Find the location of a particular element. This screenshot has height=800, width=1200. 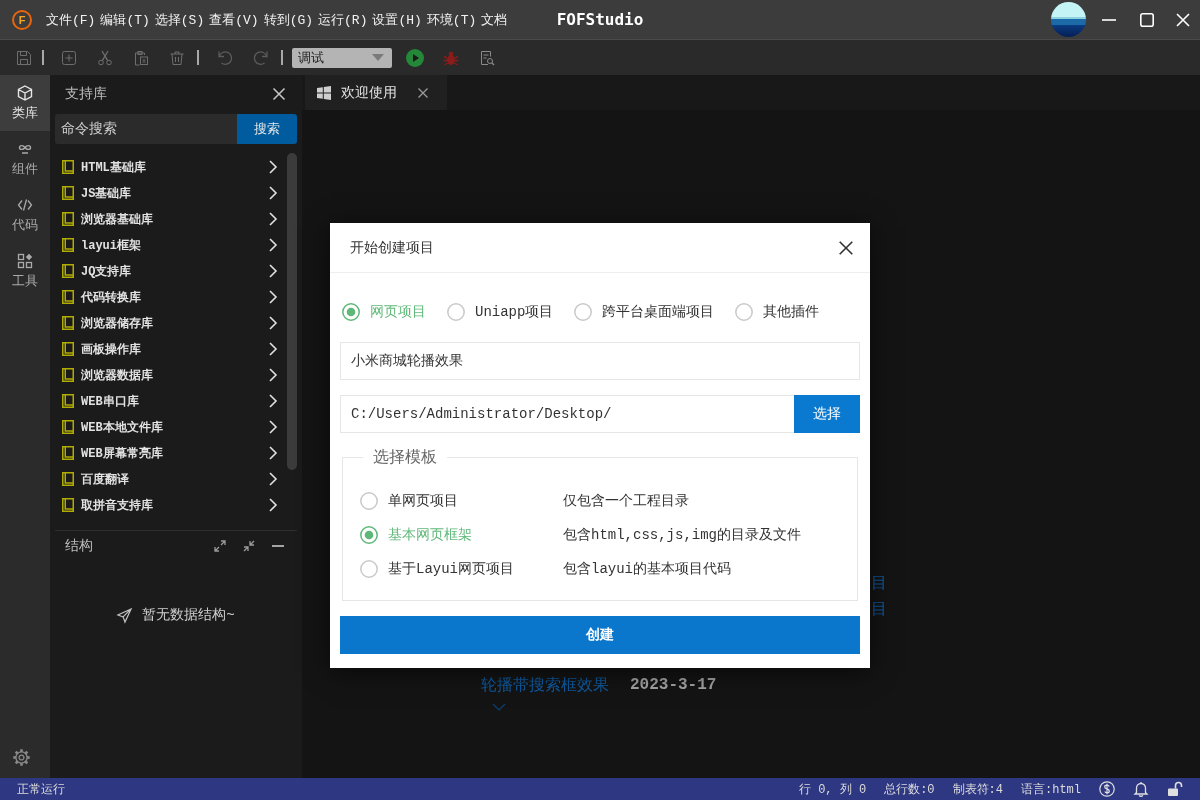

status-item: 语言:html is located at coordinates (1051, 789).